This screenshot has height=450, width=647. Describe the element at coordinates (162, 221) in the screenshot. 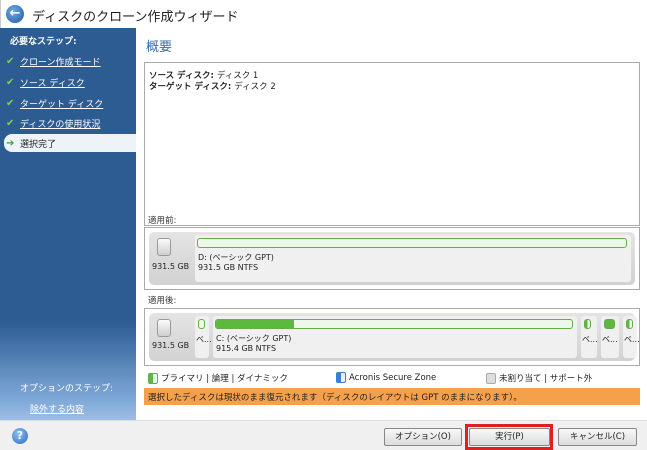

I see `before-label: 適用前:` at that location.